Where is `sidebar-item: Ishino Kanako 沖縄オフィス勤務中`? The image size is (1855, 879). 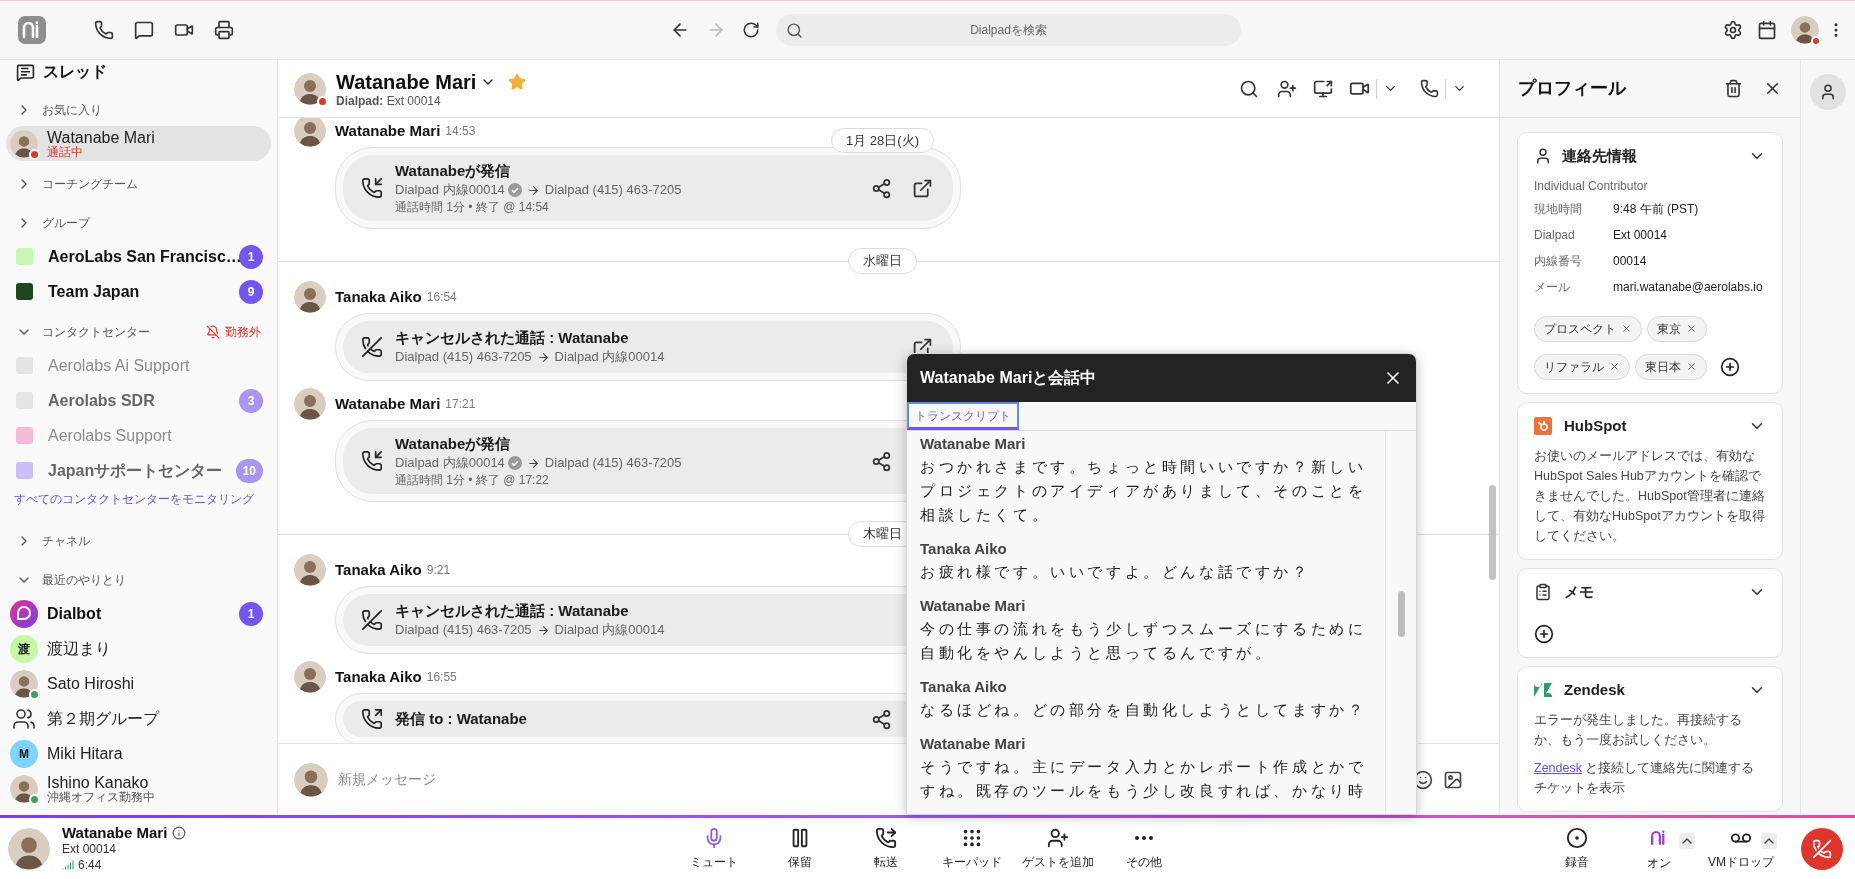 sidebar-item: Ishino Kanako 沖縄オフィス勤務中 is located at coordinates (138, 788).